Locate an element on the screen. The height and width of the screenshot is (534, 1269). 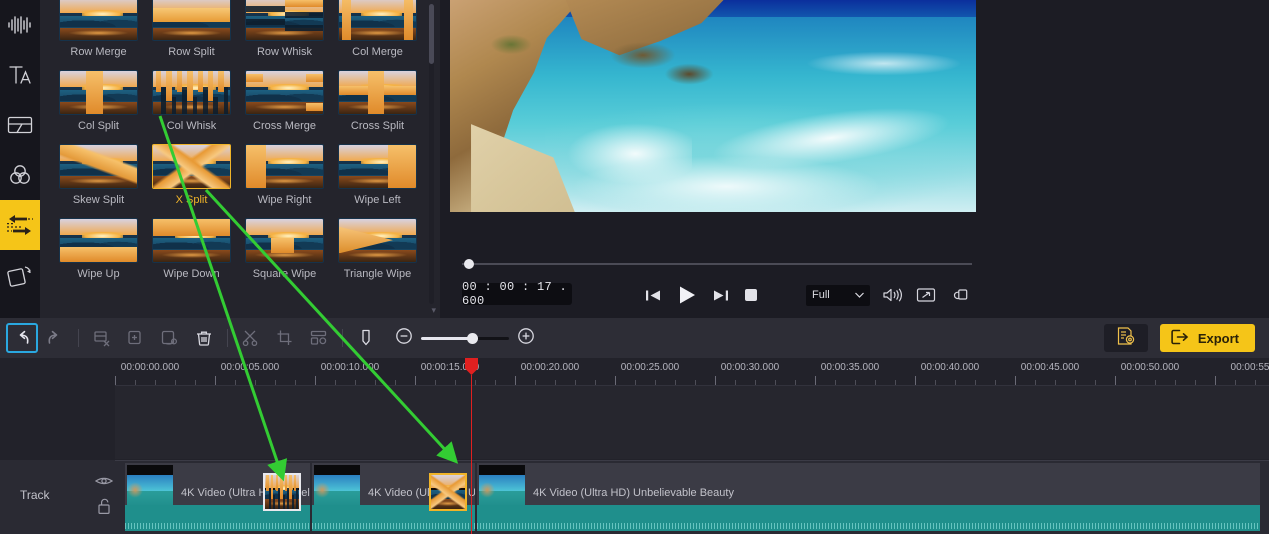
duplicate-button is located at coordinates (170, 338).